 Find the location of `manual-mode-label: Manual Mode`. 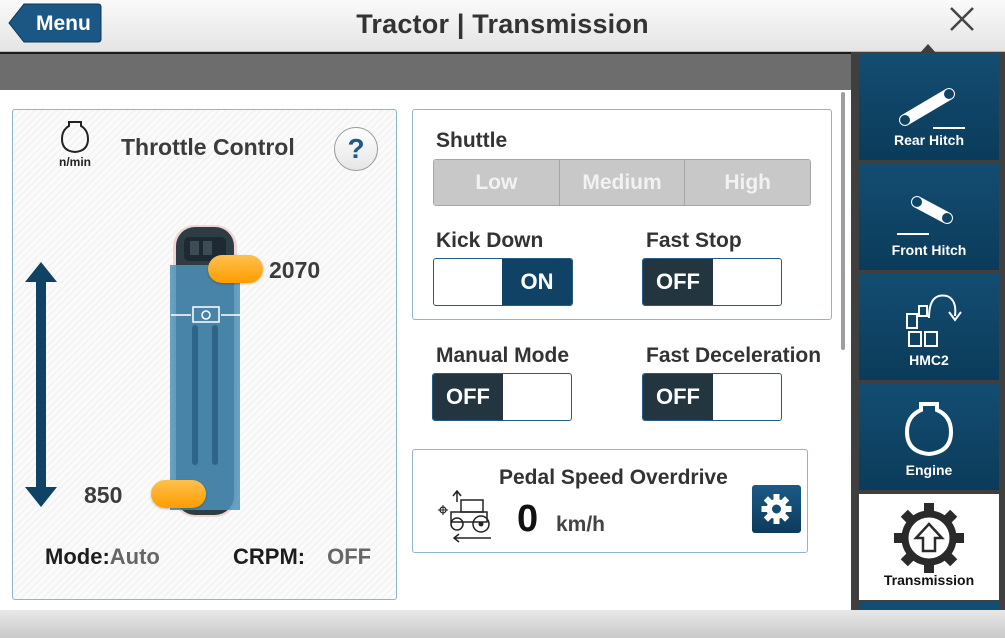

manual-mode-label: Manual Mode is located at coordinates (503, 355).